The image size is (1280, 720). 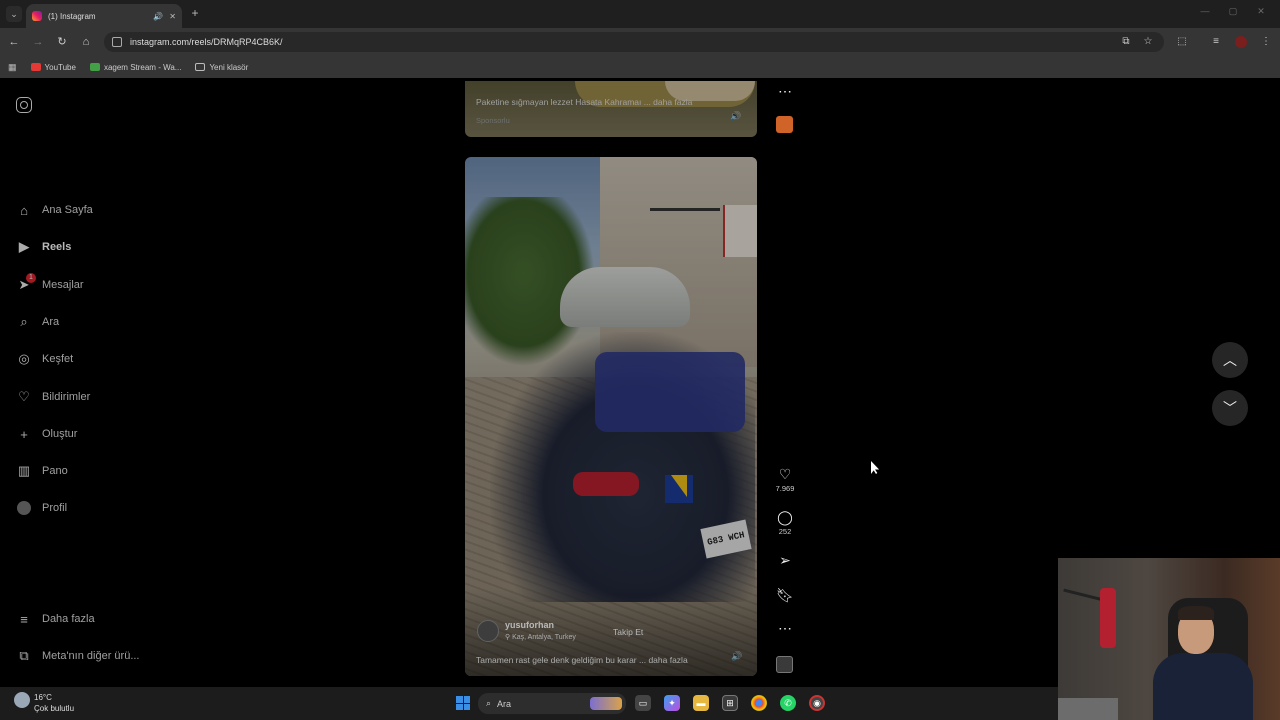 I want to click on sidebar-item-more: ≡ Daha fazla, so click(x=55, y=619).